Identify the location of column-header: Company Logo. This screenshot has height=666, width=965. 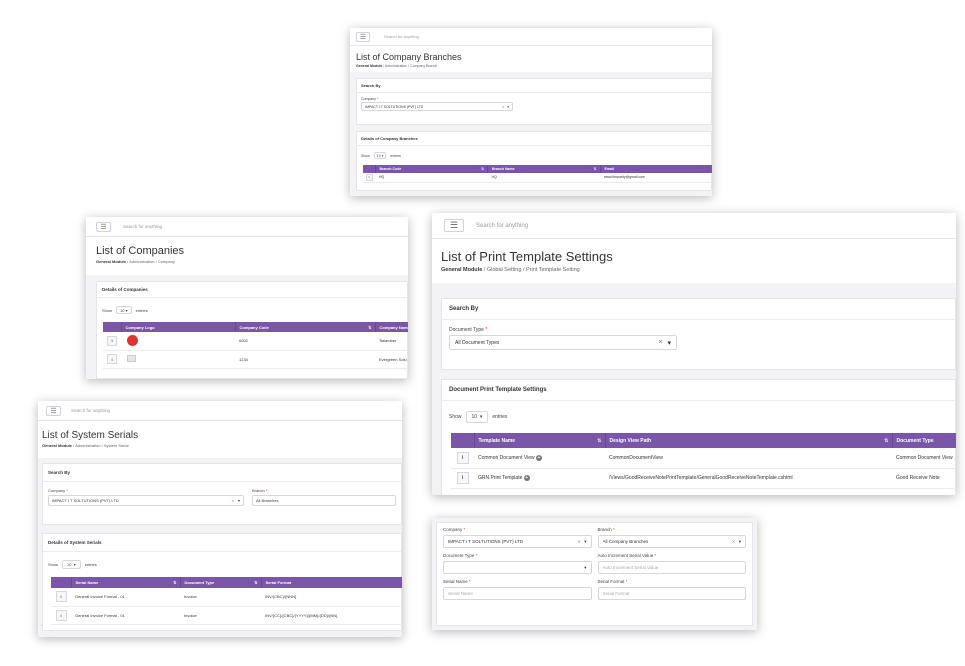
(178, 327).